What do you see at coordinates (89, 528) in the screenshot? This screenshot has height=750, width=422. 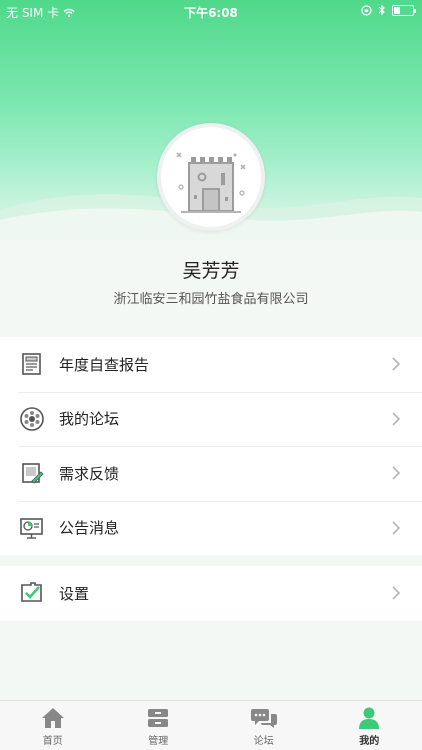 I see `menu-item-label: 公告消息` at bounding box center [89, 528].